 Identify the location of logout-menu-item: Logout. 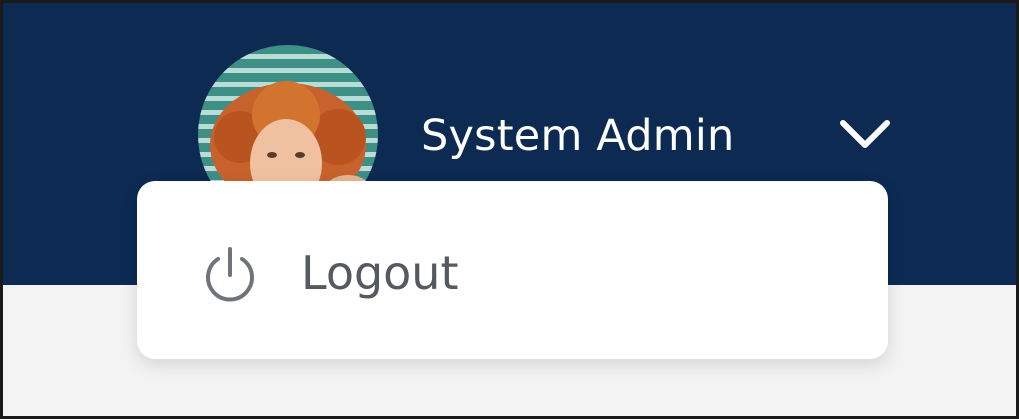
(328, 273).